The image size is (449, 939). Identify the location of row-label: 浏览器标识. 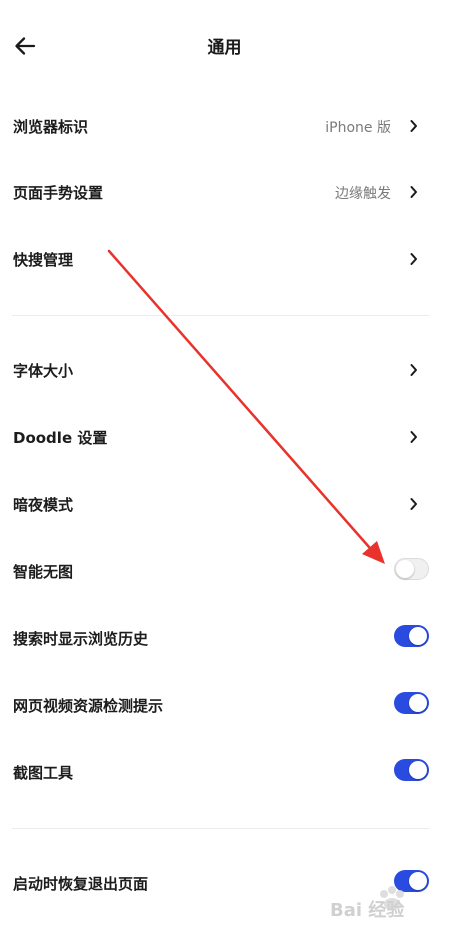
(51, 127).